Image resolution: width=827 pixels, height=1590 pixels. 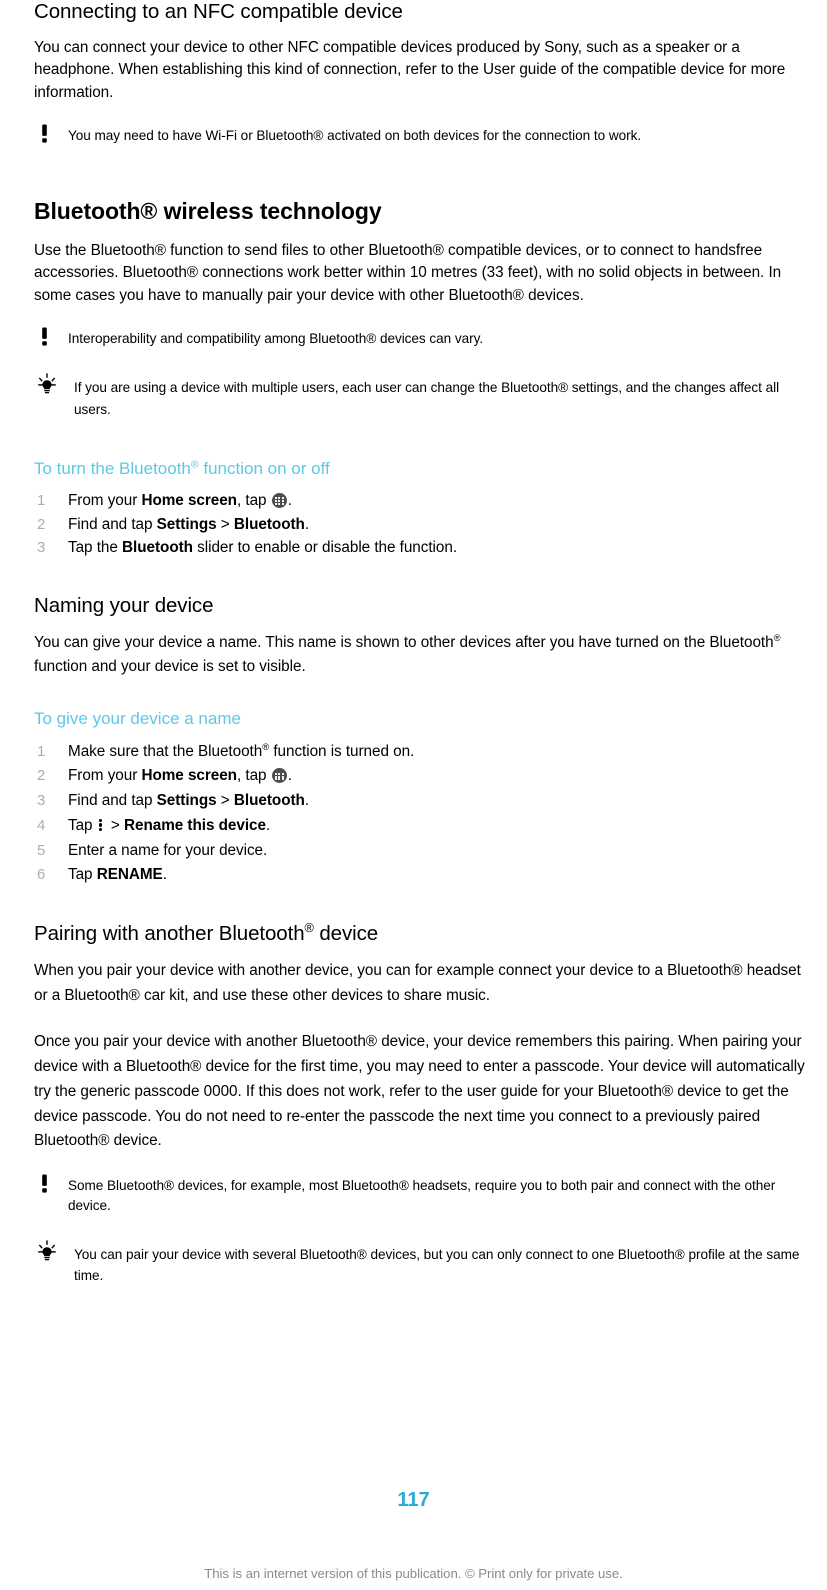 What do you see at coordinates (413, 1500) in the screenshot?
I see `page-number: 117` at bounding box center [413, 1500].